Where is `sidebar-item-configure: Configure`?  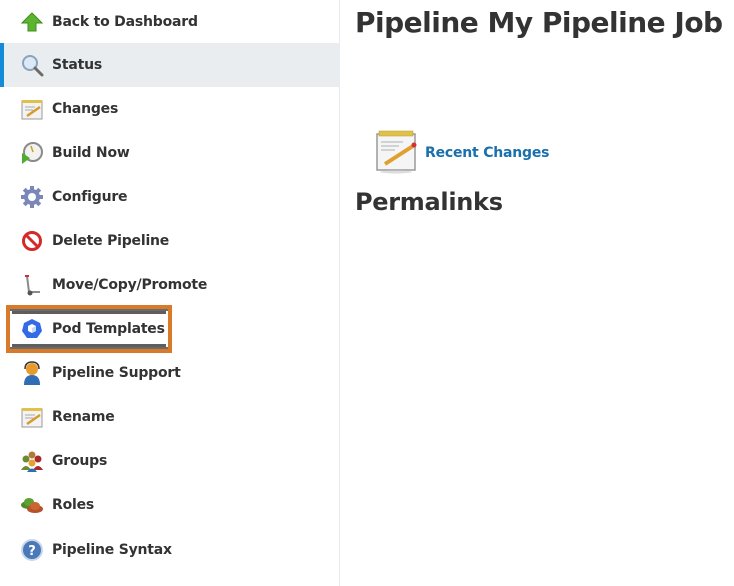
sidebar-item-configure: Configure is located at coordinates (169, 197).